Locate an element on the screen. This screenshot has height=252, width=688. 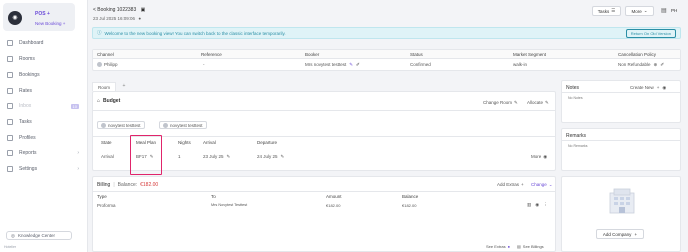
sidebar-item-profiles: Profiles is located at coordinates (43, 138).